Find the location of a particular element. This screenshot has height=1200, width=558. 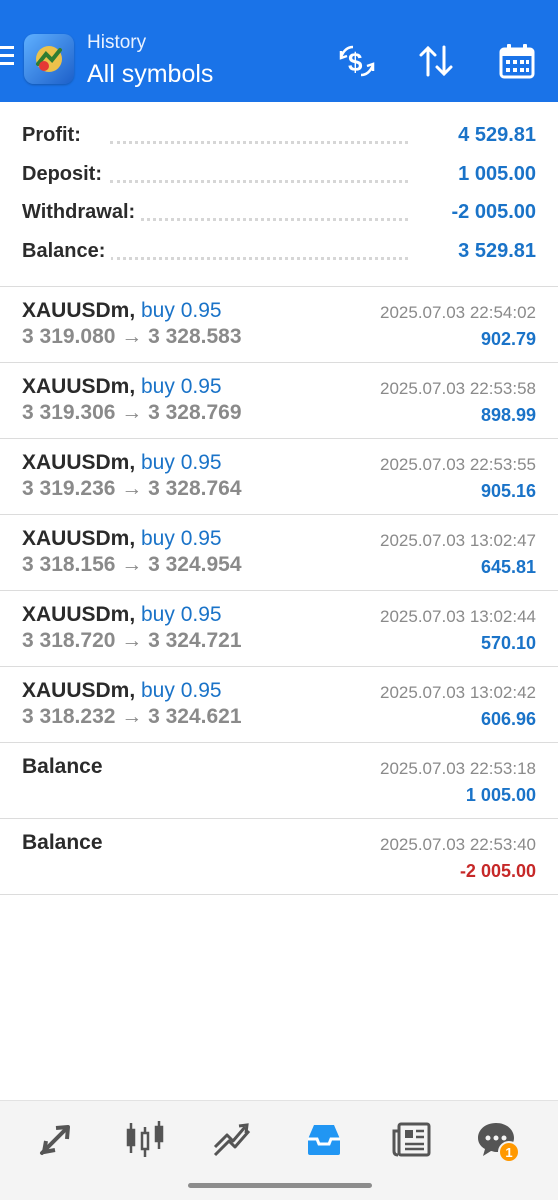

profit-label: Profit: is located at coordinates (54, 135).